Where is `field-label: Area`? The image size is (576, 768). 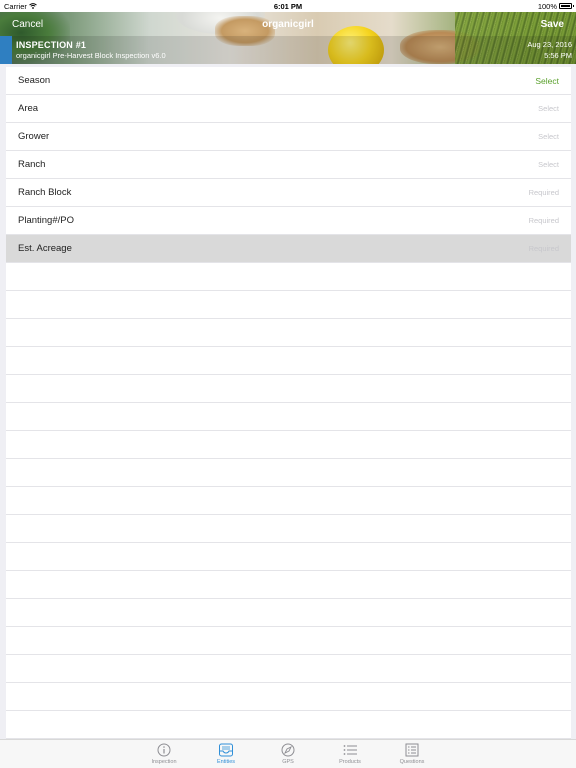
field-label: Area is located at coordinates (28, 108).